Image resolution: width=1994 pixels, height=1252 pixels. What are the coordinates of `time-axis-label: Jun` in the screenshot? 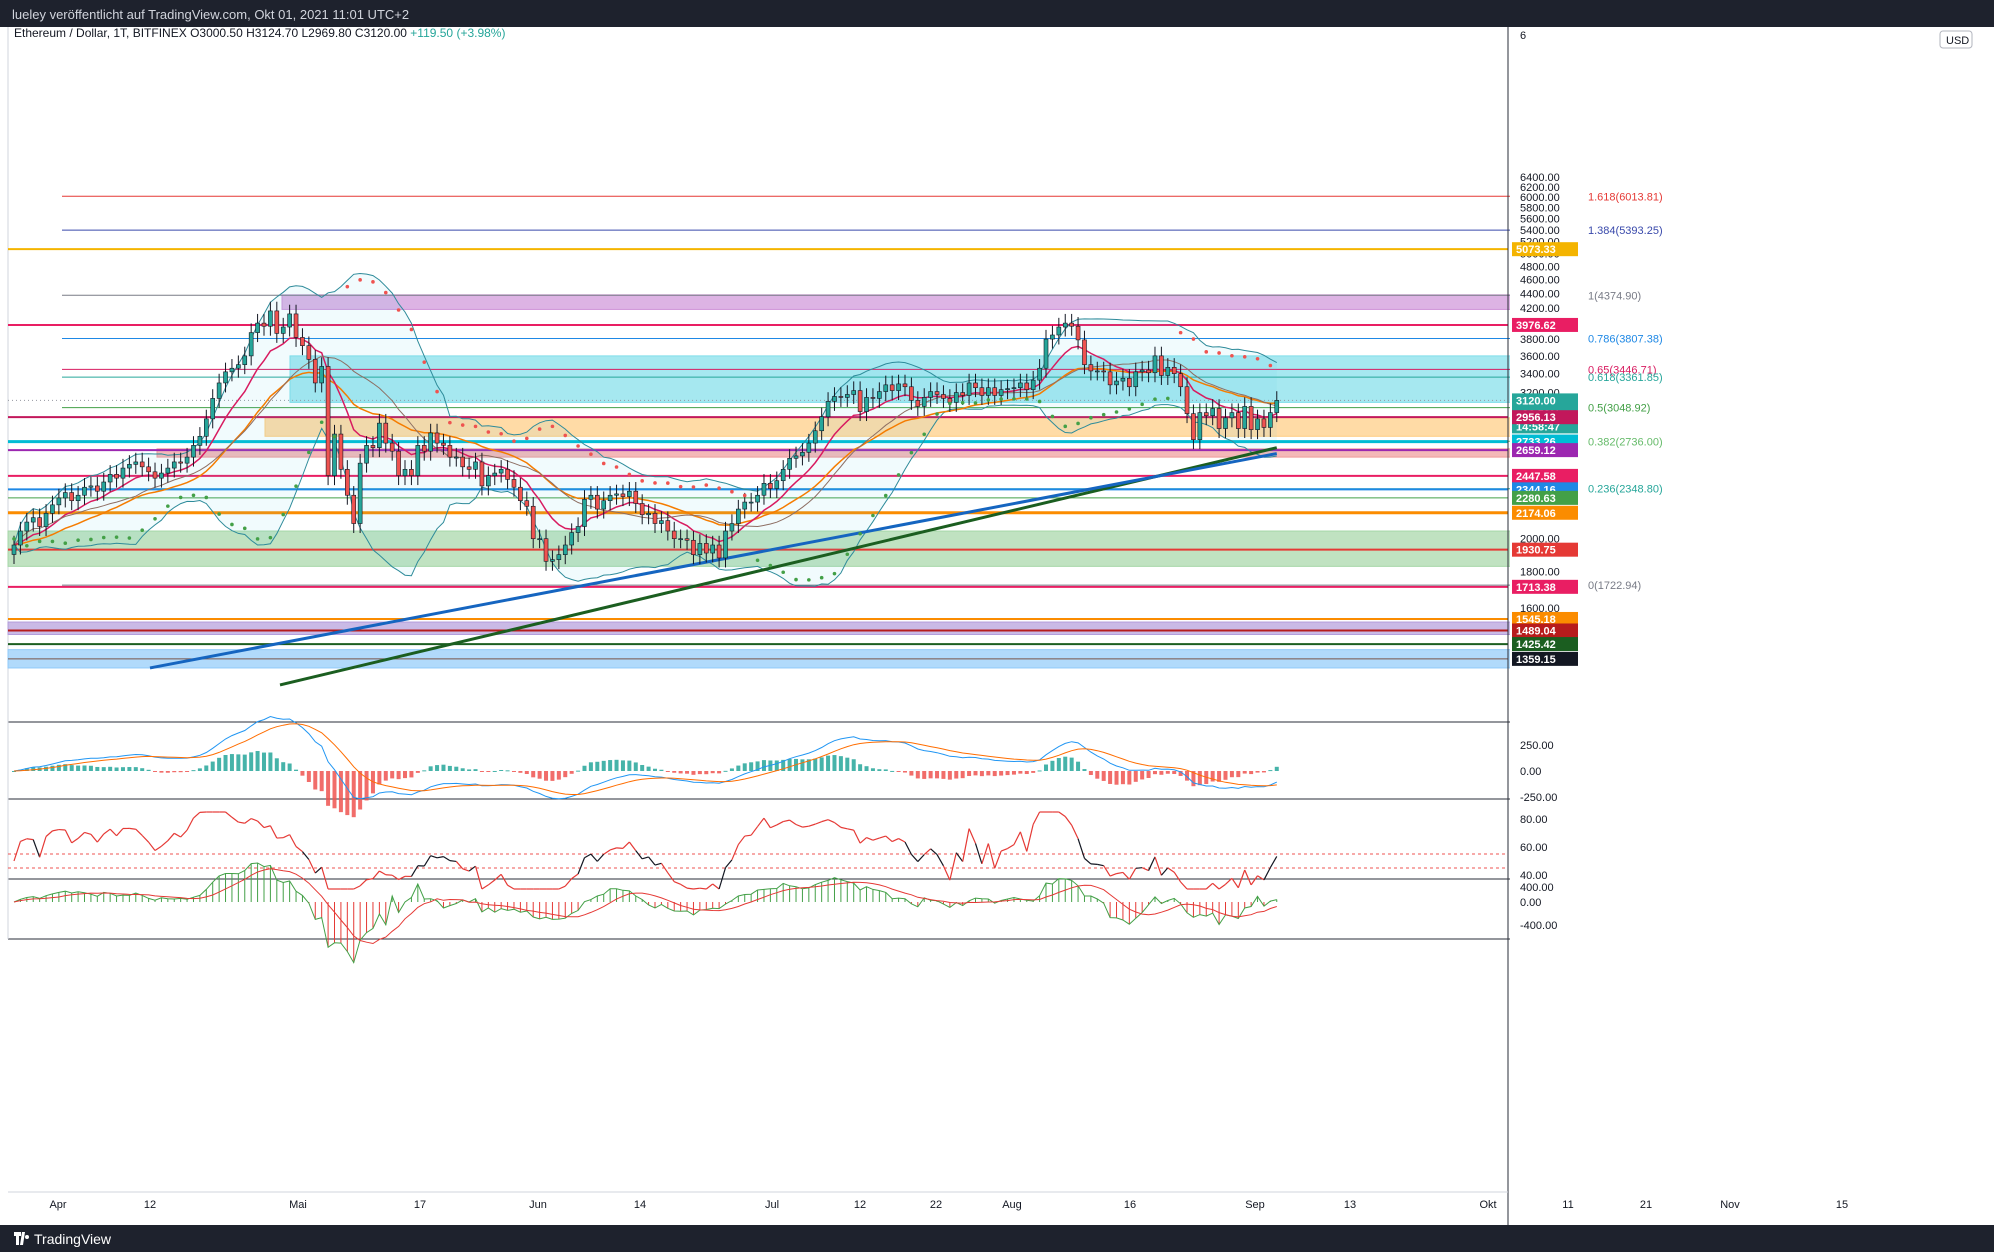 It's located at (538, 1205).